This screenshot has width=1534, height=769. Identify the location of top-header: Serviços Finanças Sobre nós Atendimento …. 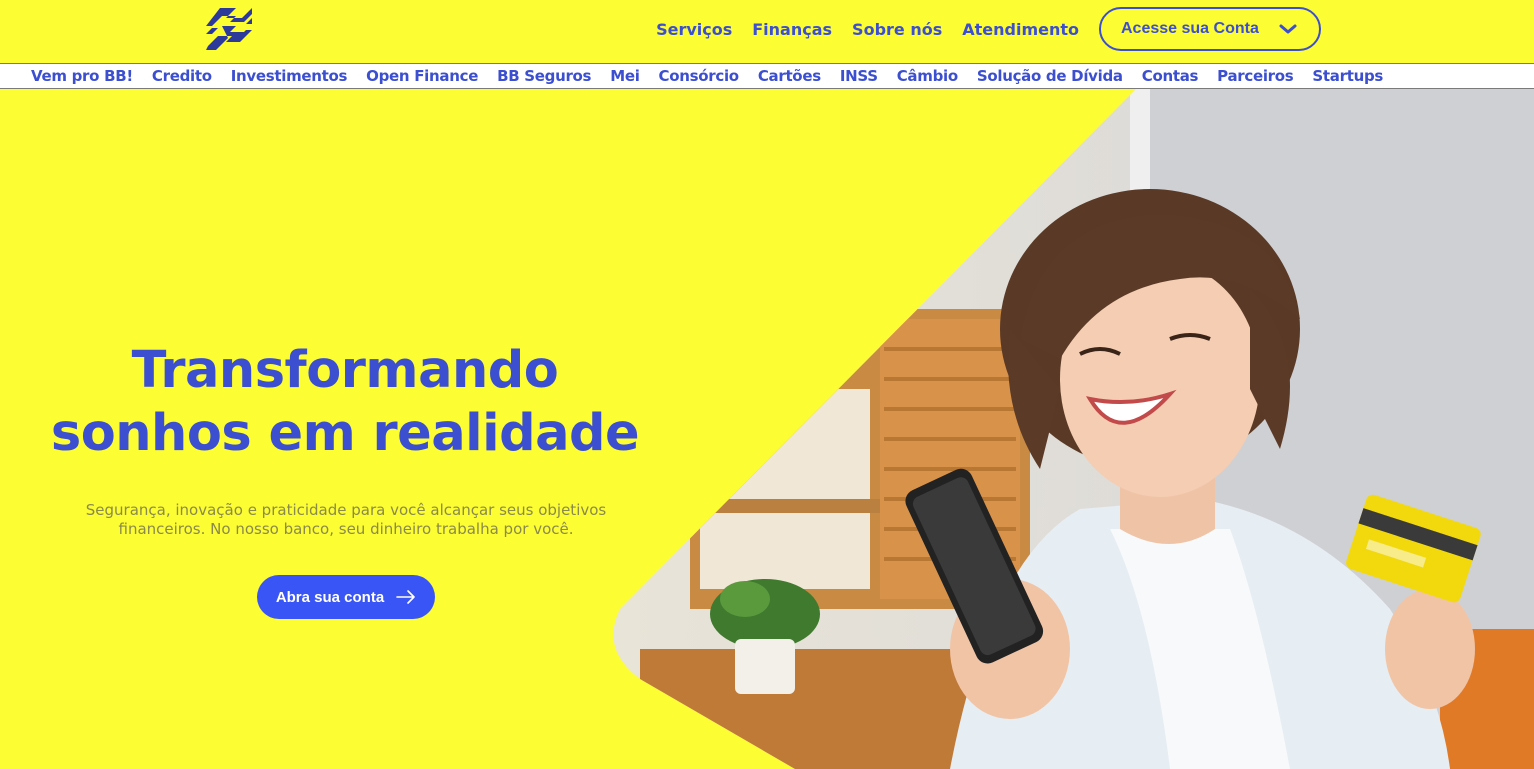
(767, 31).